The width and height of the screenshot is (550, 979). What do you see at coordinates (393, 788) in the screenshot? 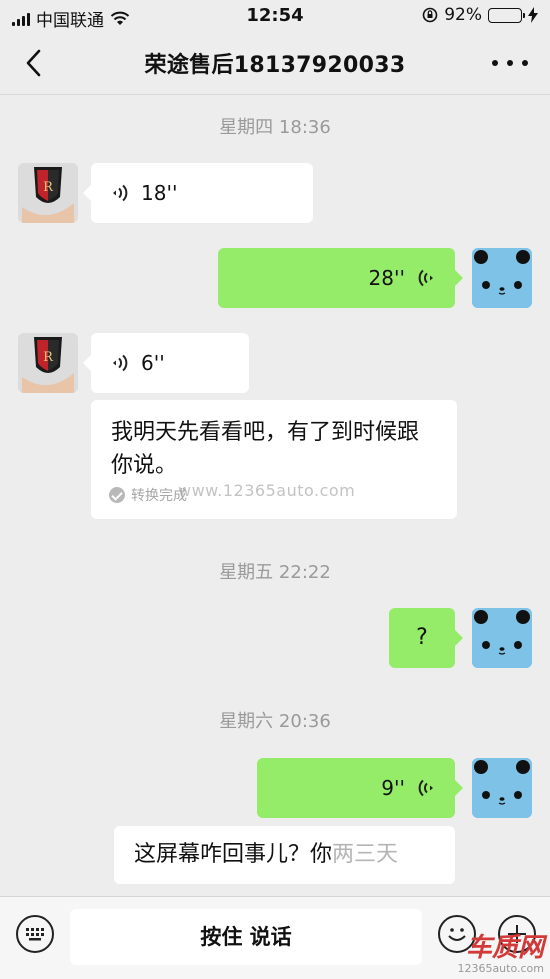
I see `voice-duration: 9''` at bounding box center [393, 788].